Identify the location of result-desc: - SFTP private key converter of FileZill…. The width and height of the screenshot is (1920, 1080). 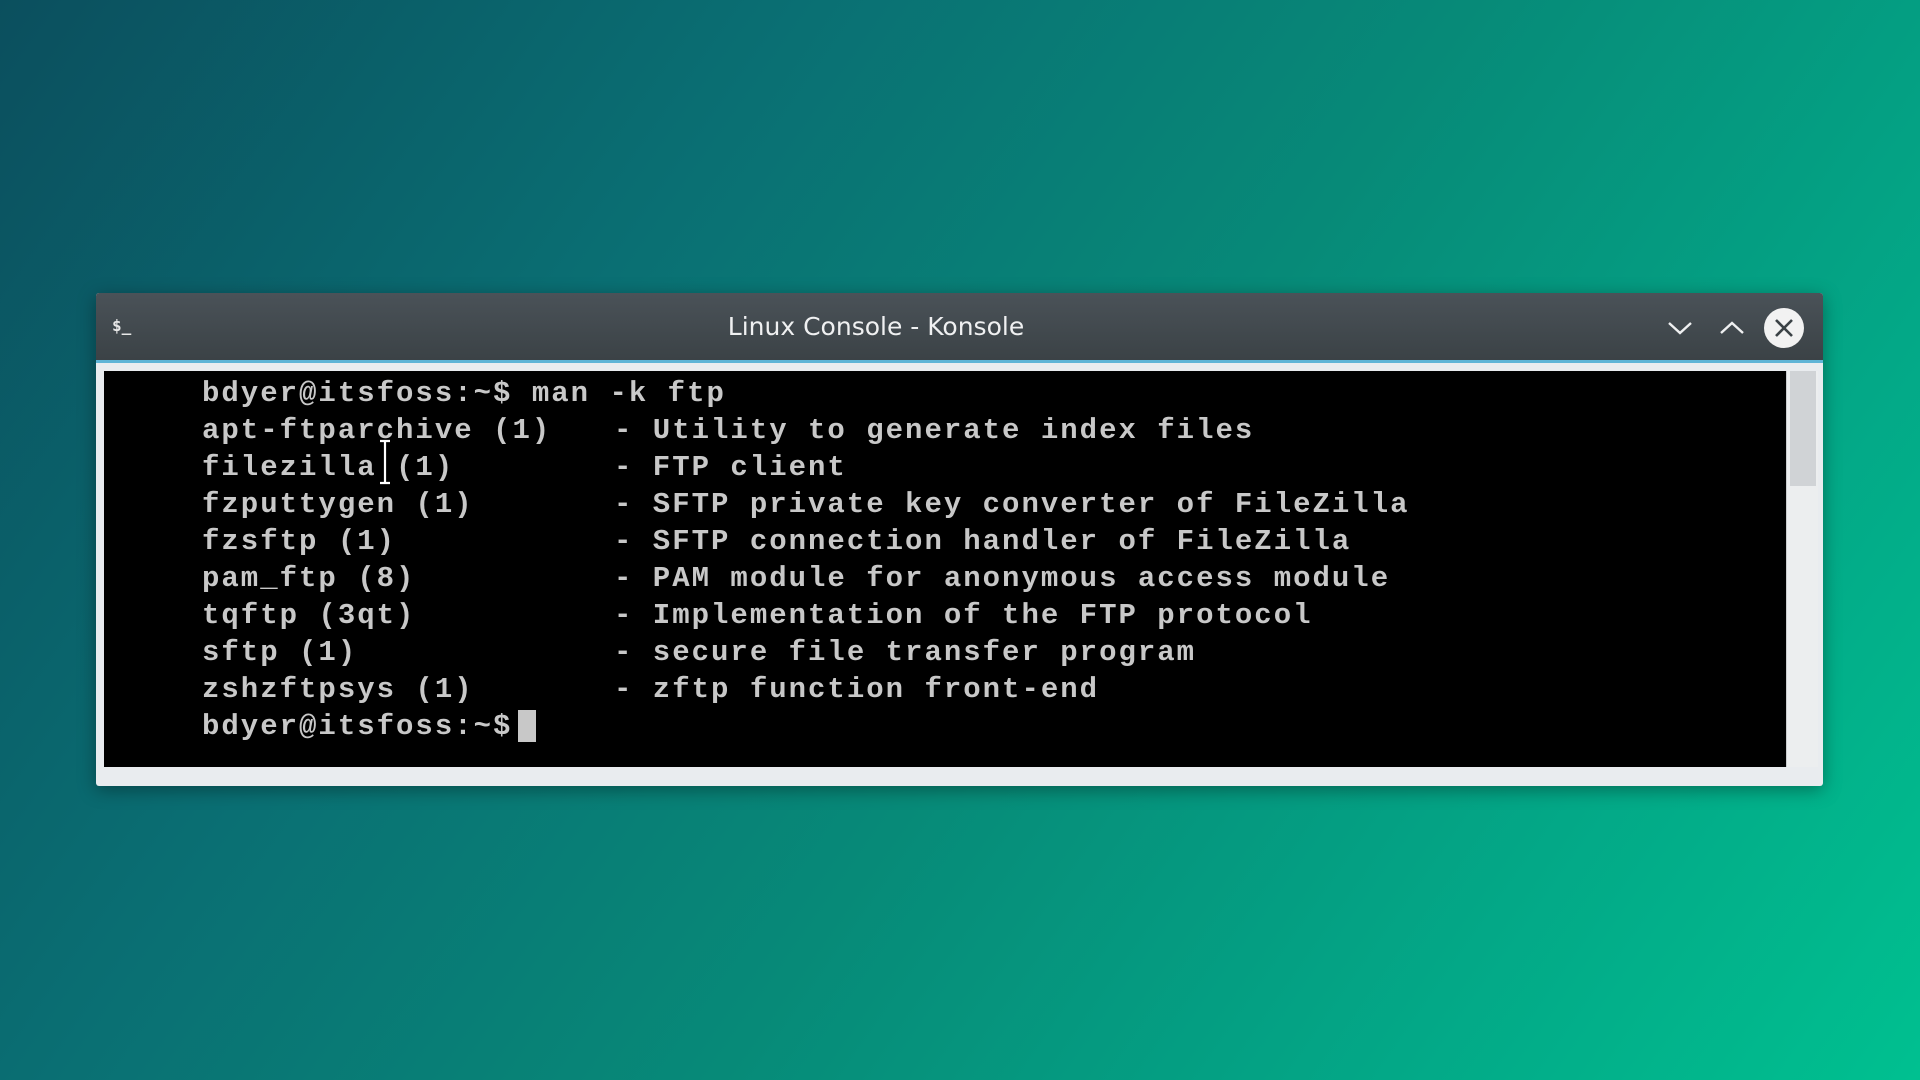
(1012, 504).